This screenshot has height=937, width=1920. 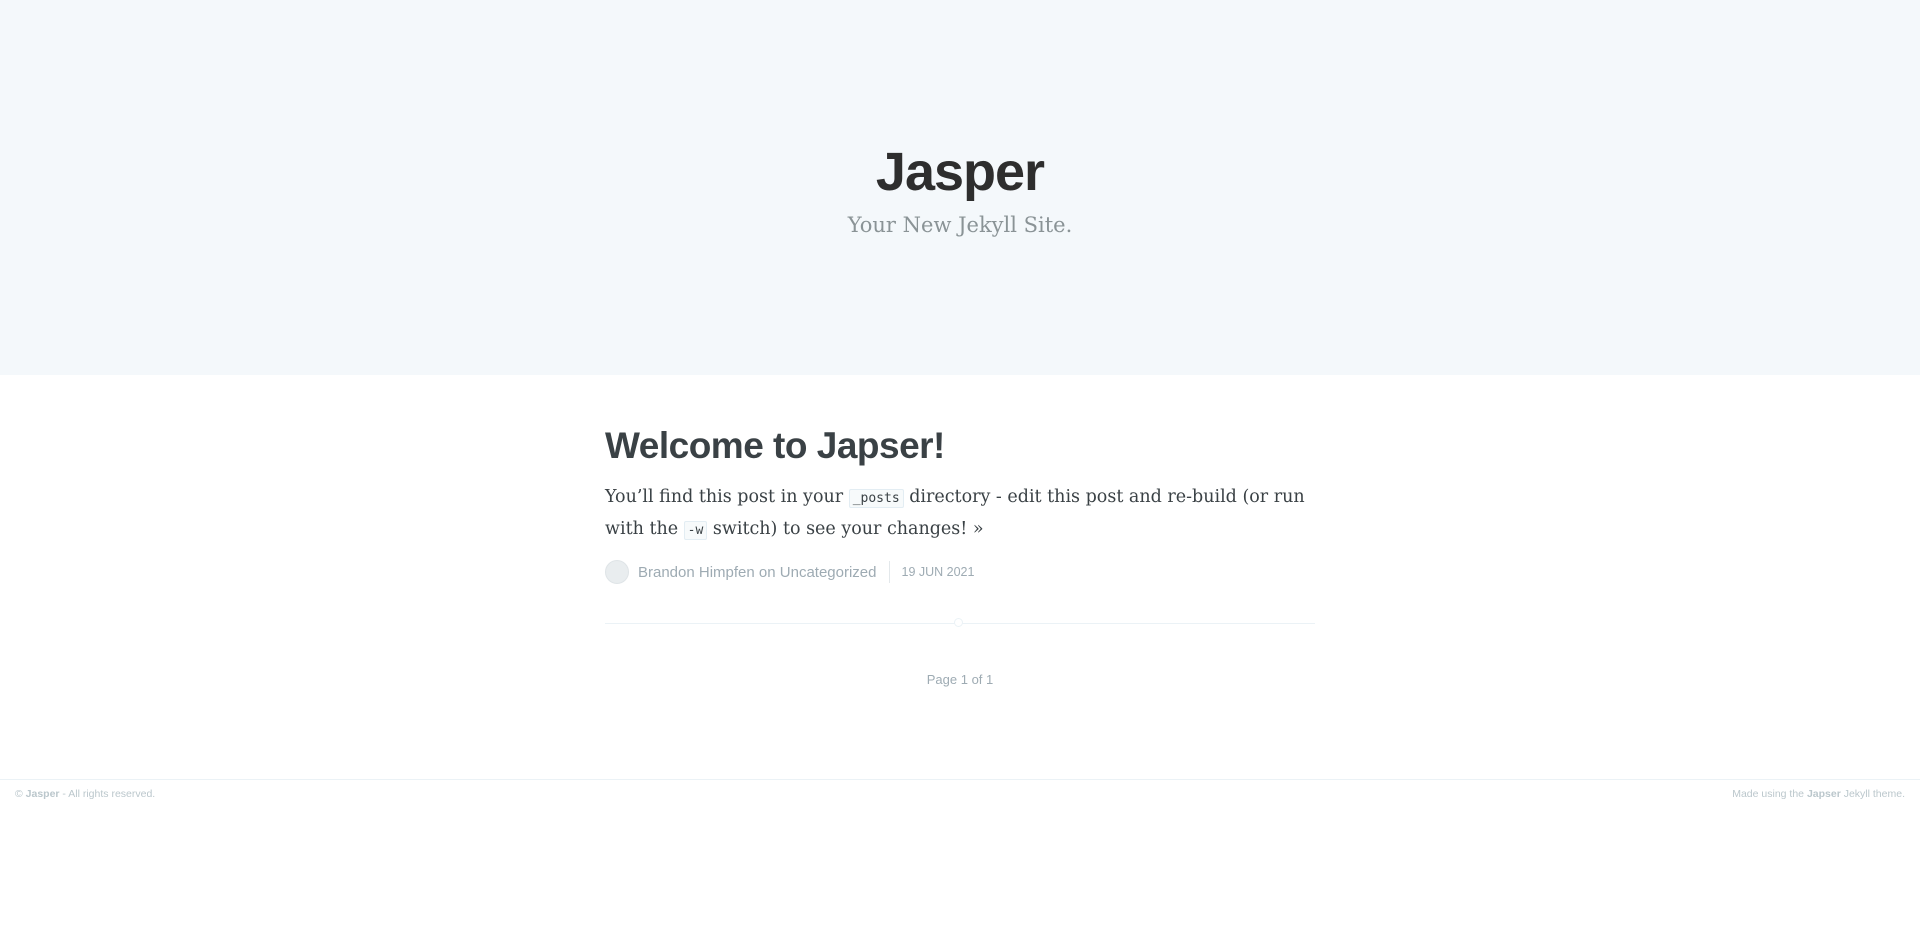 I want to click on excerpt-code-switch: -w, so click(x=695, y=530).